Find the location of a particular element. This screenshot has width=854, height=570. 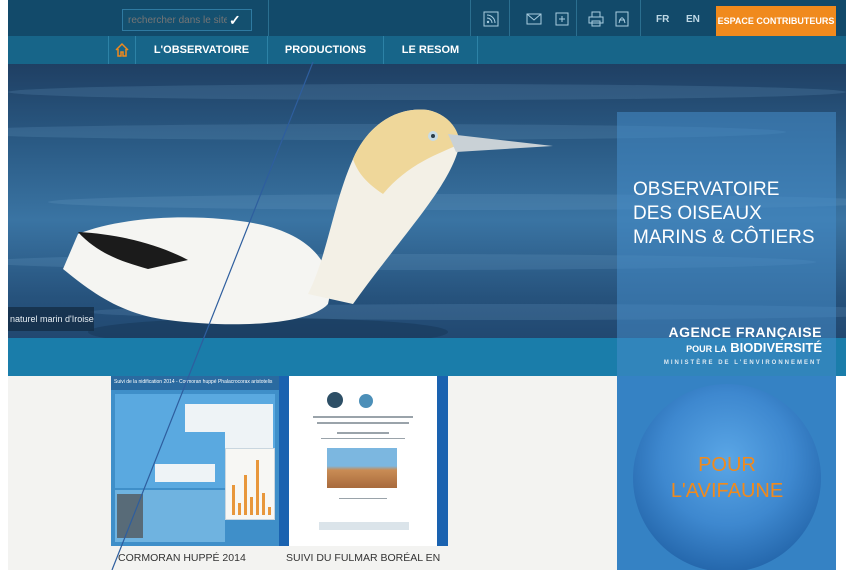

rss-icon is located at coordinates (491, 19).